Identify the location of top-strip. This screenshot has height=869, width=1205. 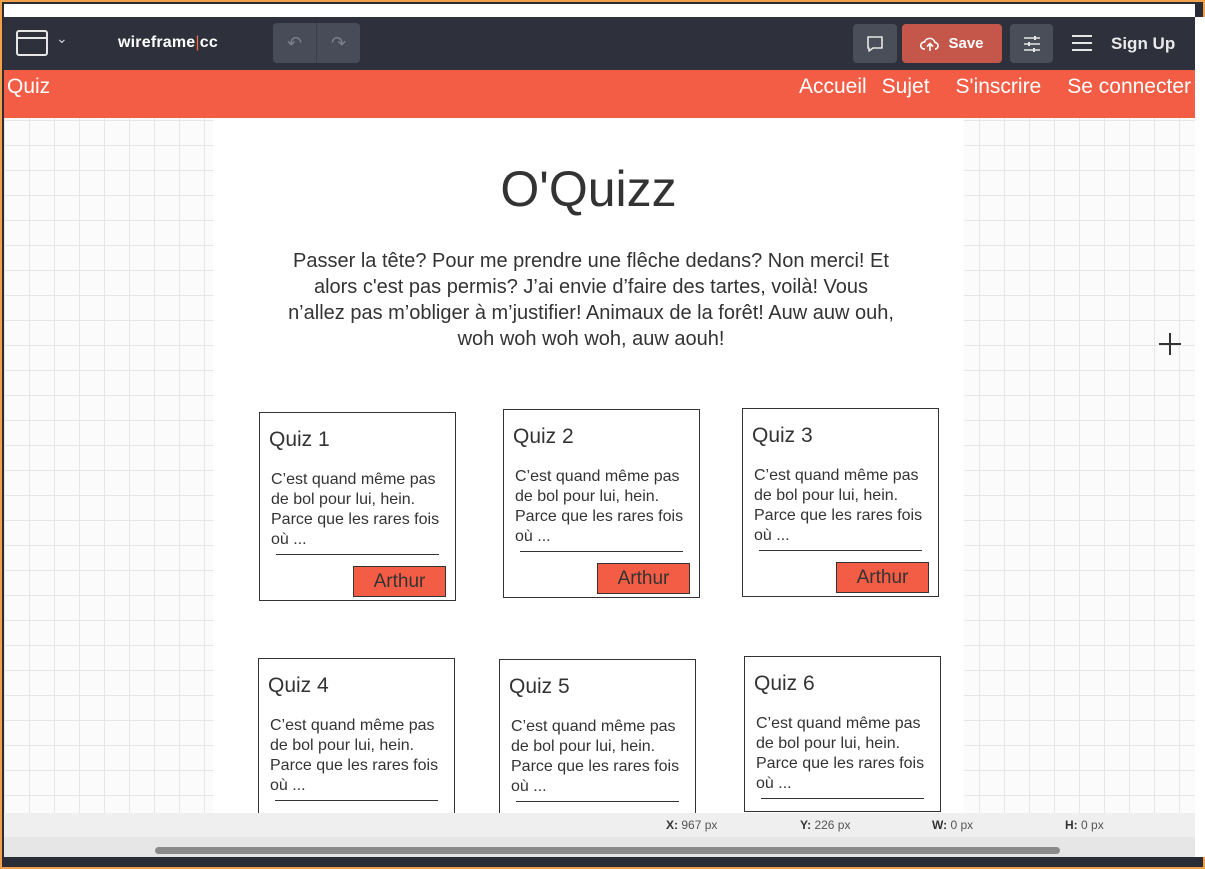
(599, 10).